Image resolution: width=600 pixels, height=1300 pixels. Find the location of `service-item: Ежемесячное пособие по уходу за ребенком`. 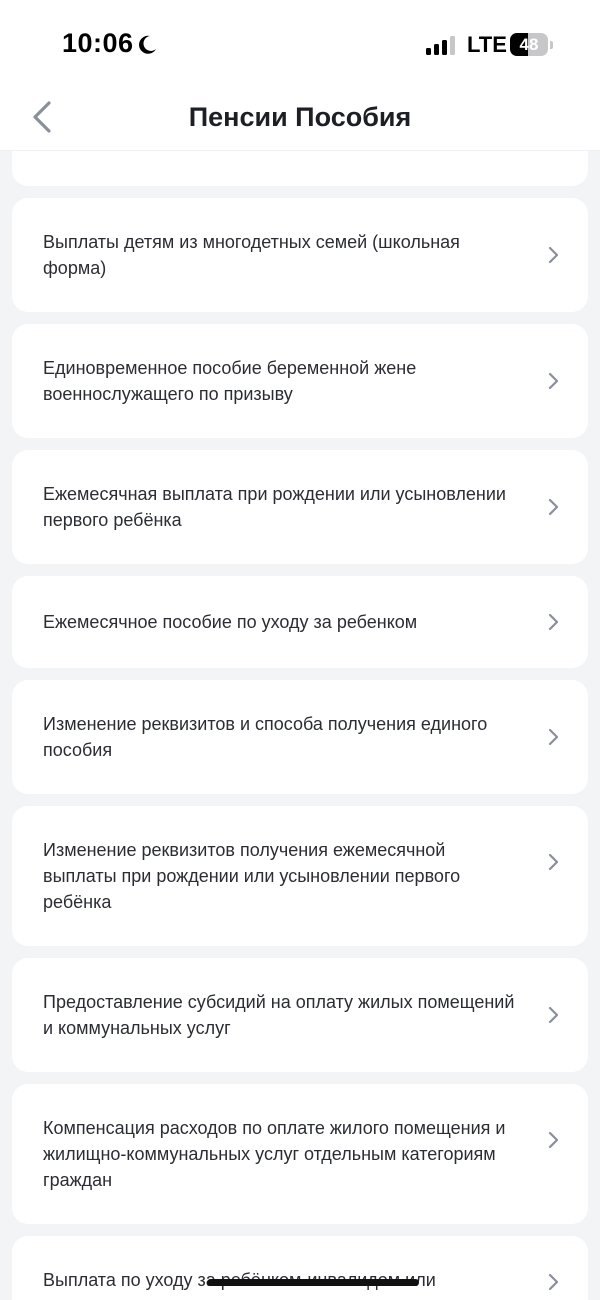

service-item: Ежемесячное пособие по уходу за ребенком is located at coordinates (300, 622).